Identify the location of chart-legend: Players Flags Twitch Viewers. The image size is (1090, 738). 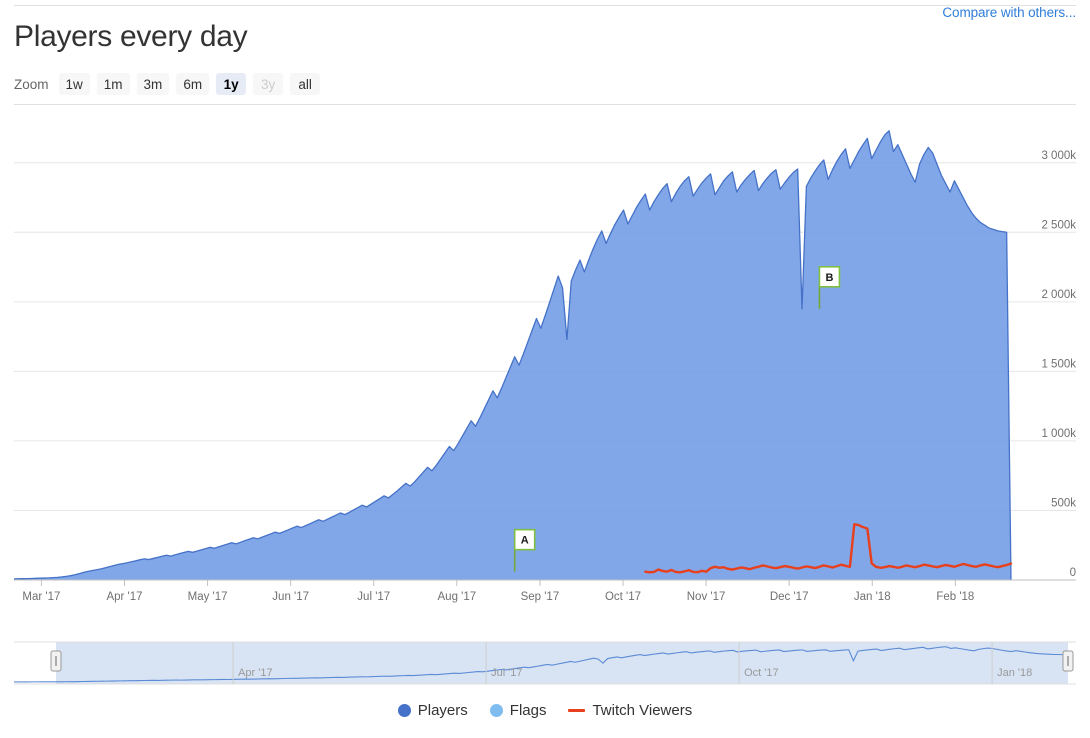
(545, 710).